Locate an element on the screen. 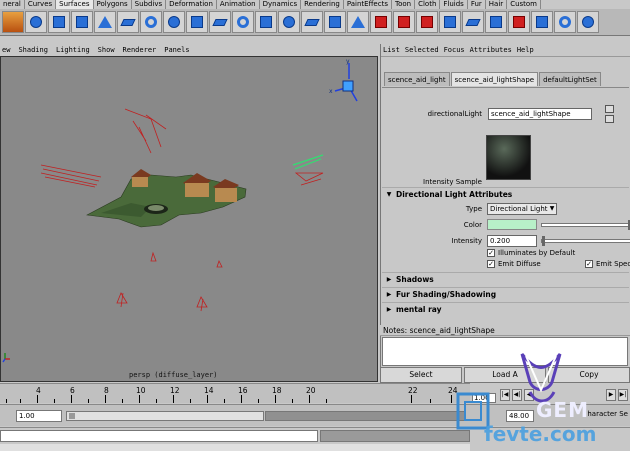  illuminates-label: Illuminates by Default is located at coordinates (537, 253).